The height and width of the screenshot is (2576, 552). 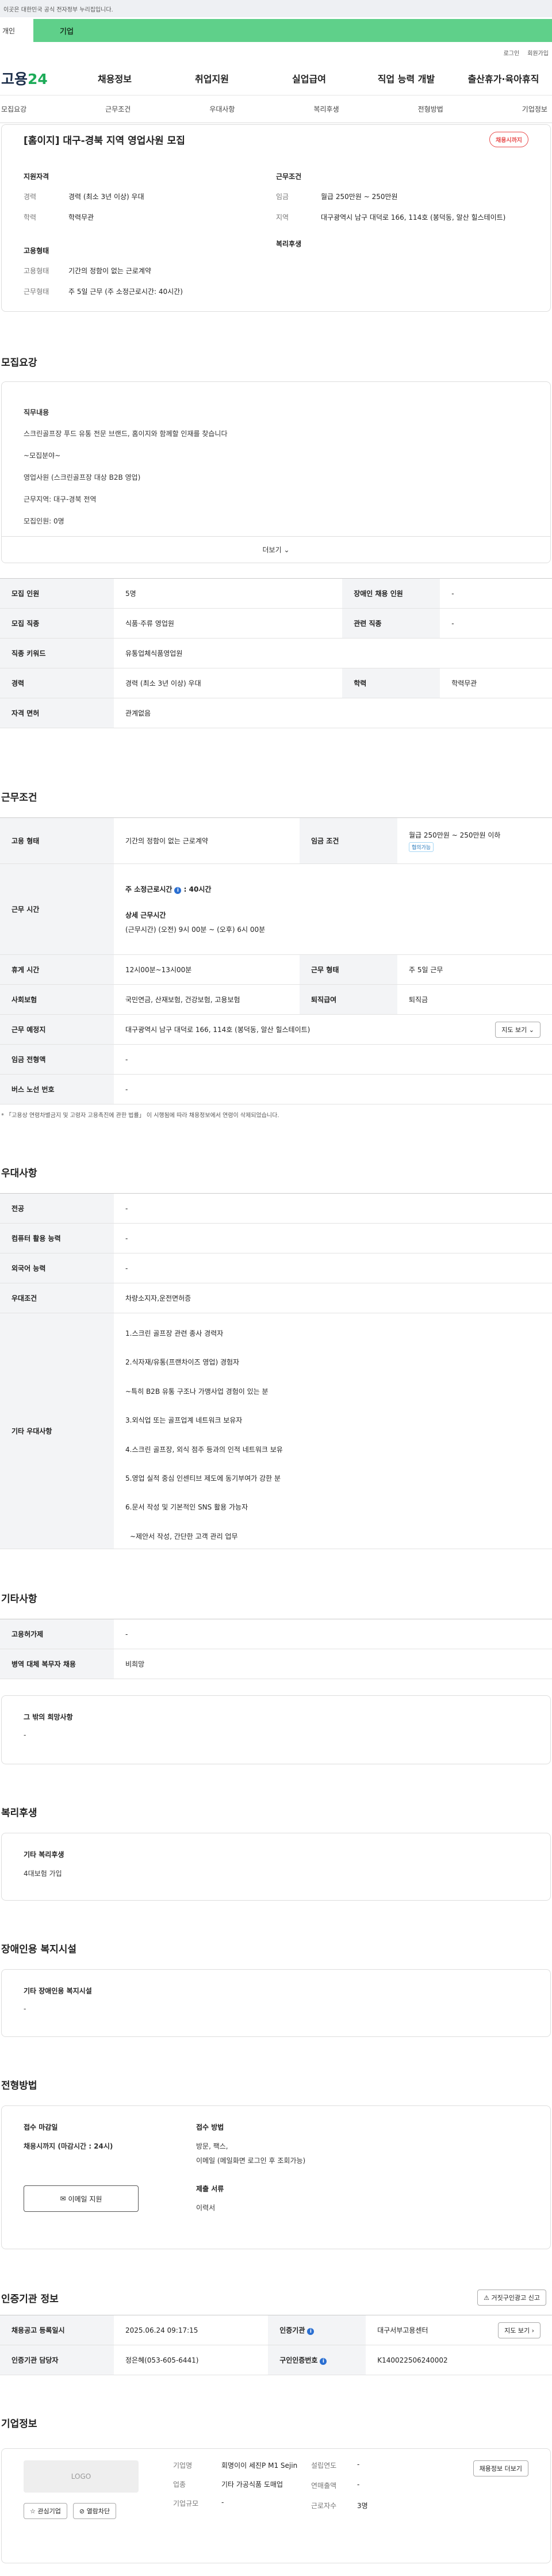 What do you see at coordinates (276, 109) in the screenshot?
I see `section-nav: 모집요강 근무조건 우대사항 복리후생 전형방법 기업정보` at bounding box center [276, 109].